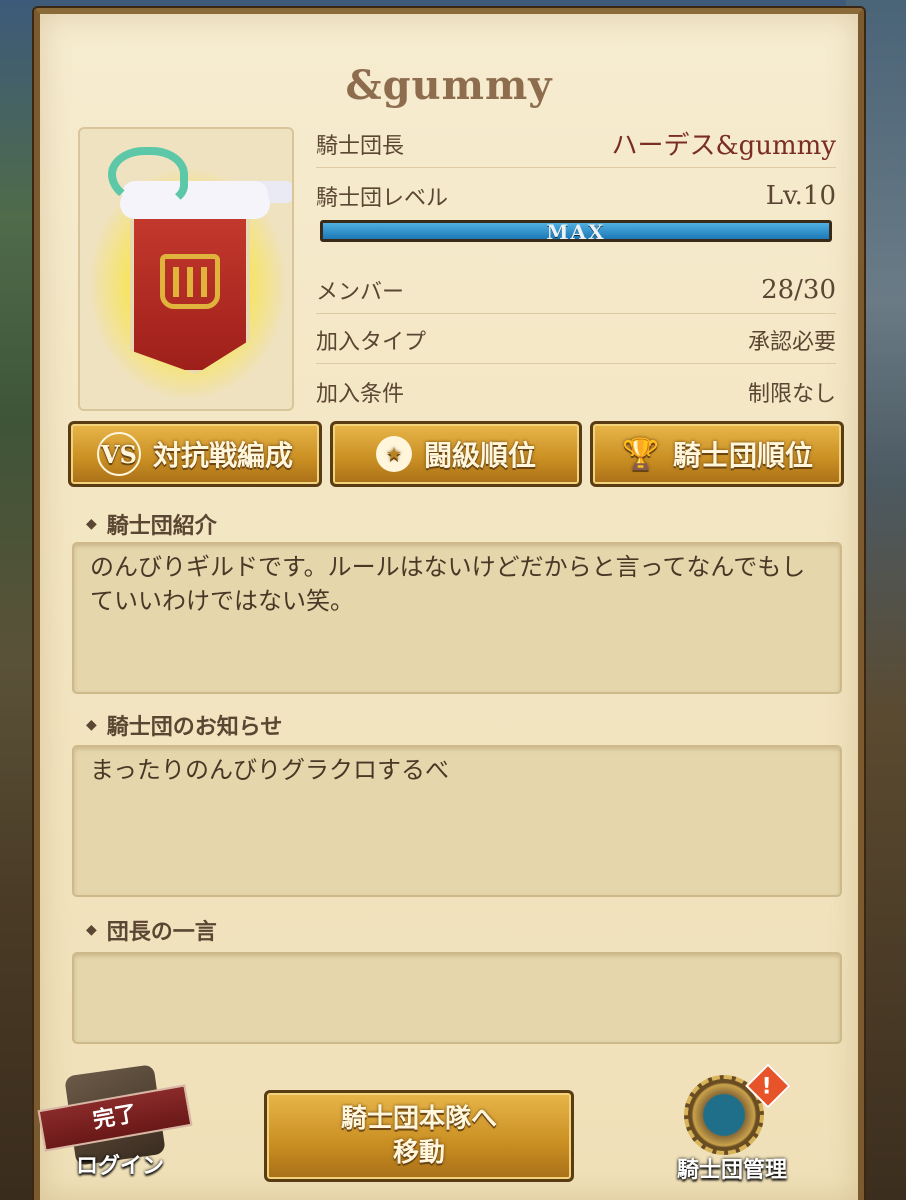 The image size is (906, 1200). I want to click on vs-icon: VS, so click(118, 454).